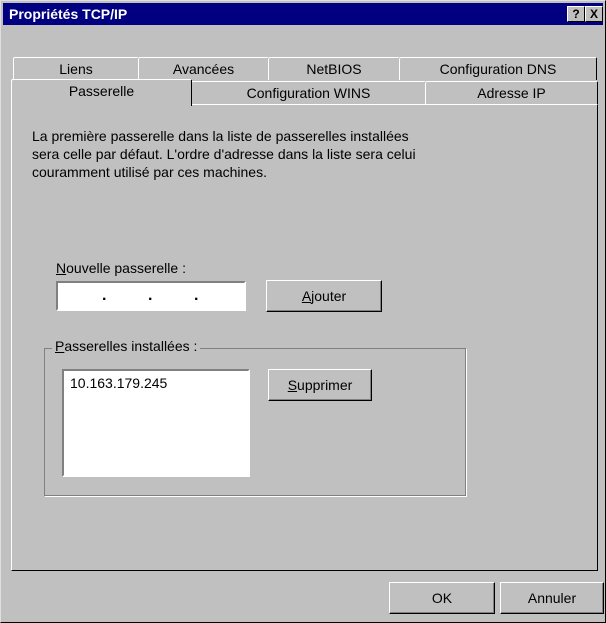  I want to click on help-button: ?, so click(576, 14).